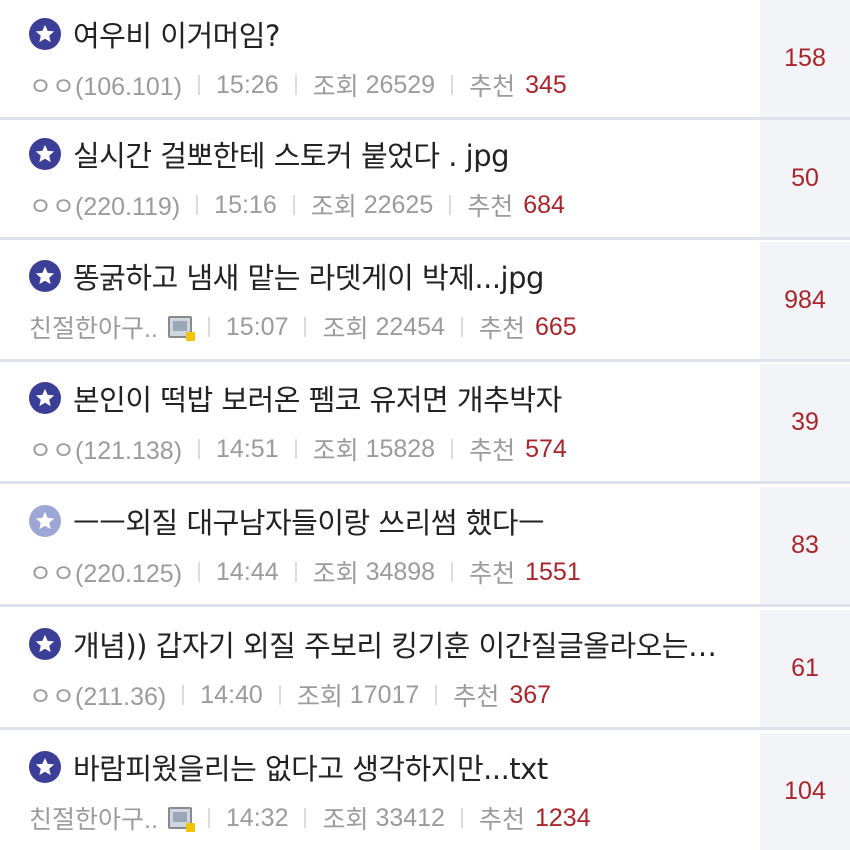  What do you see at coordinates (410, 817) in the screenshot?
I see `views-count: 33412` at bounding box center [410, 817].